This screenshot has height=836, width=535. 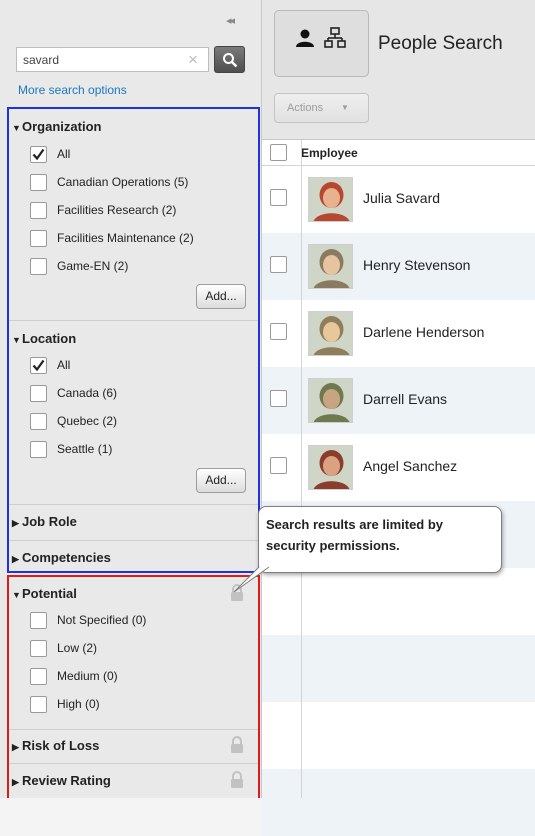 I want to click on view-toggle, so click(x=321, y=43).